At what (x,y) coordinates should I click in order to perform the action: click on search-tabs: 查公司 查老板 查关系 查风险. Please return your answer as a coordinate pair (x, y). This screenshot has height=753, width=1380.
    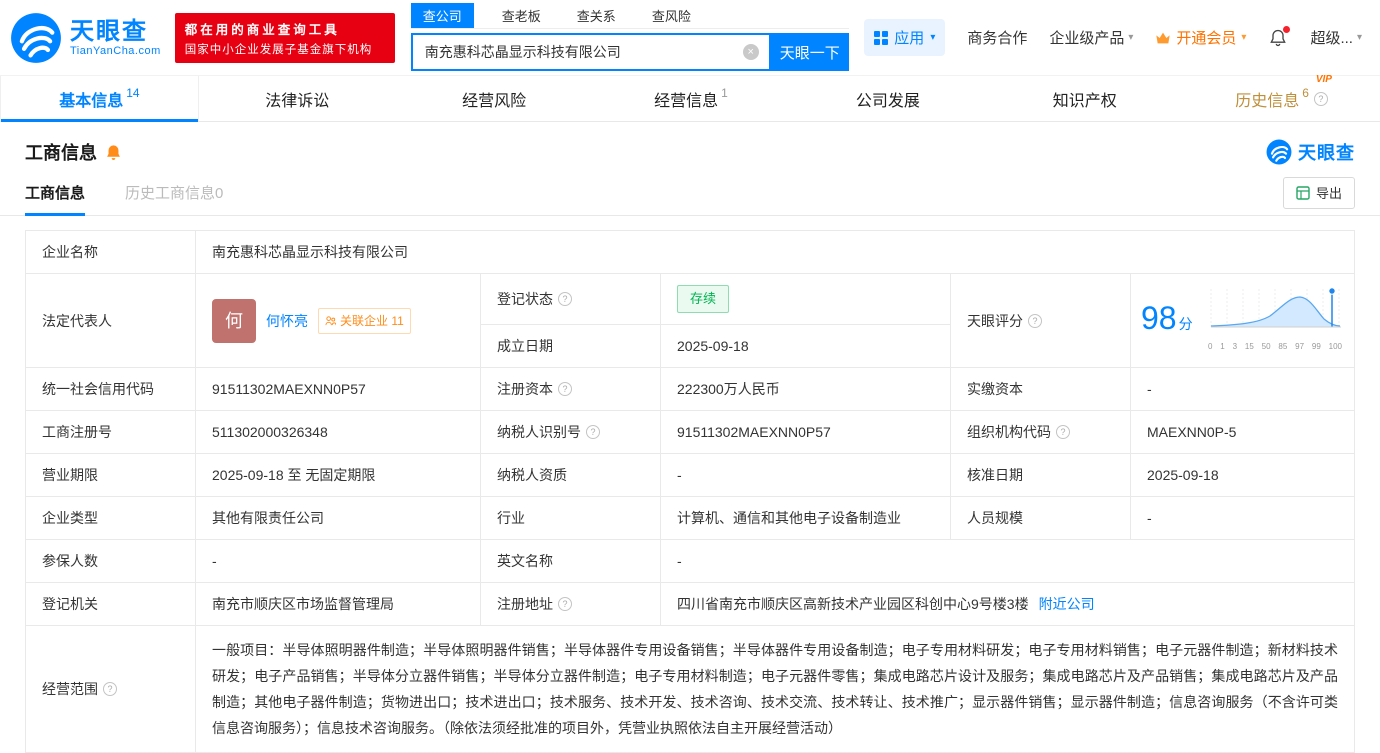
    Looking at the image, I should click on (629, 16).